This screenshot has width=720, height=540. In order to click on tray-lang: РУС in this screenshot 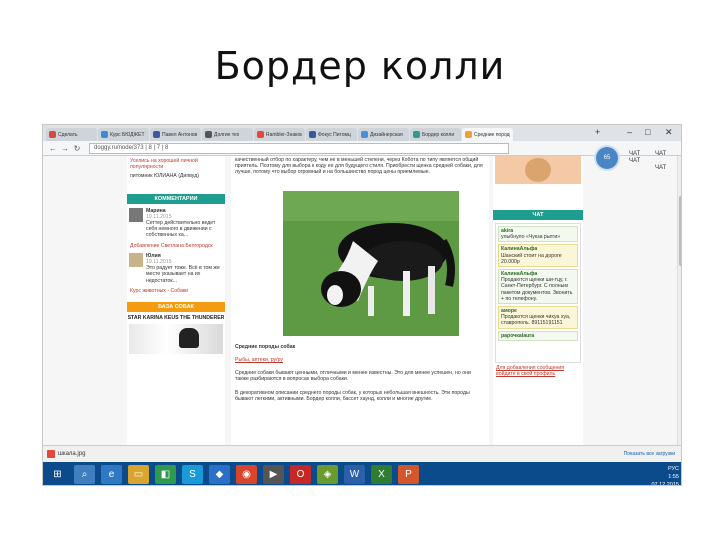, I will do `click(673, 469)`.